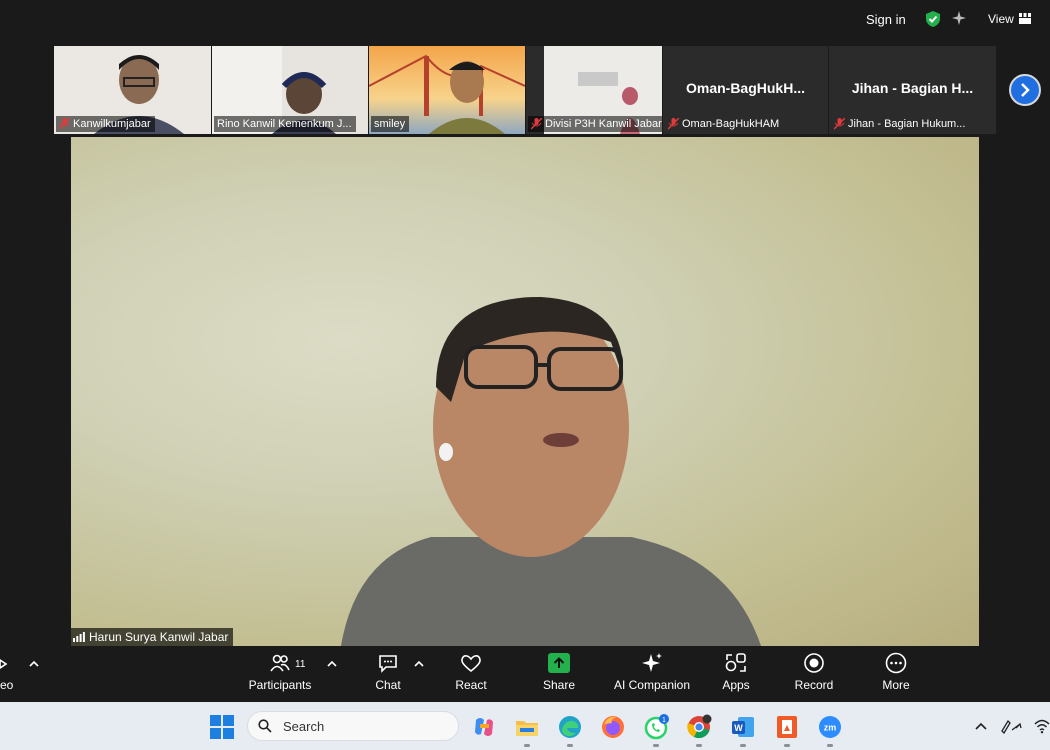  I want to click on react-button: React, so click(471, 672).